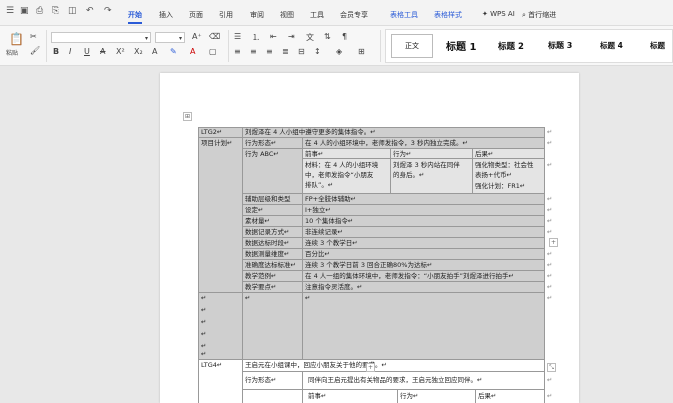  I want to click on highlight-icon: ✎, so click(173, 51).